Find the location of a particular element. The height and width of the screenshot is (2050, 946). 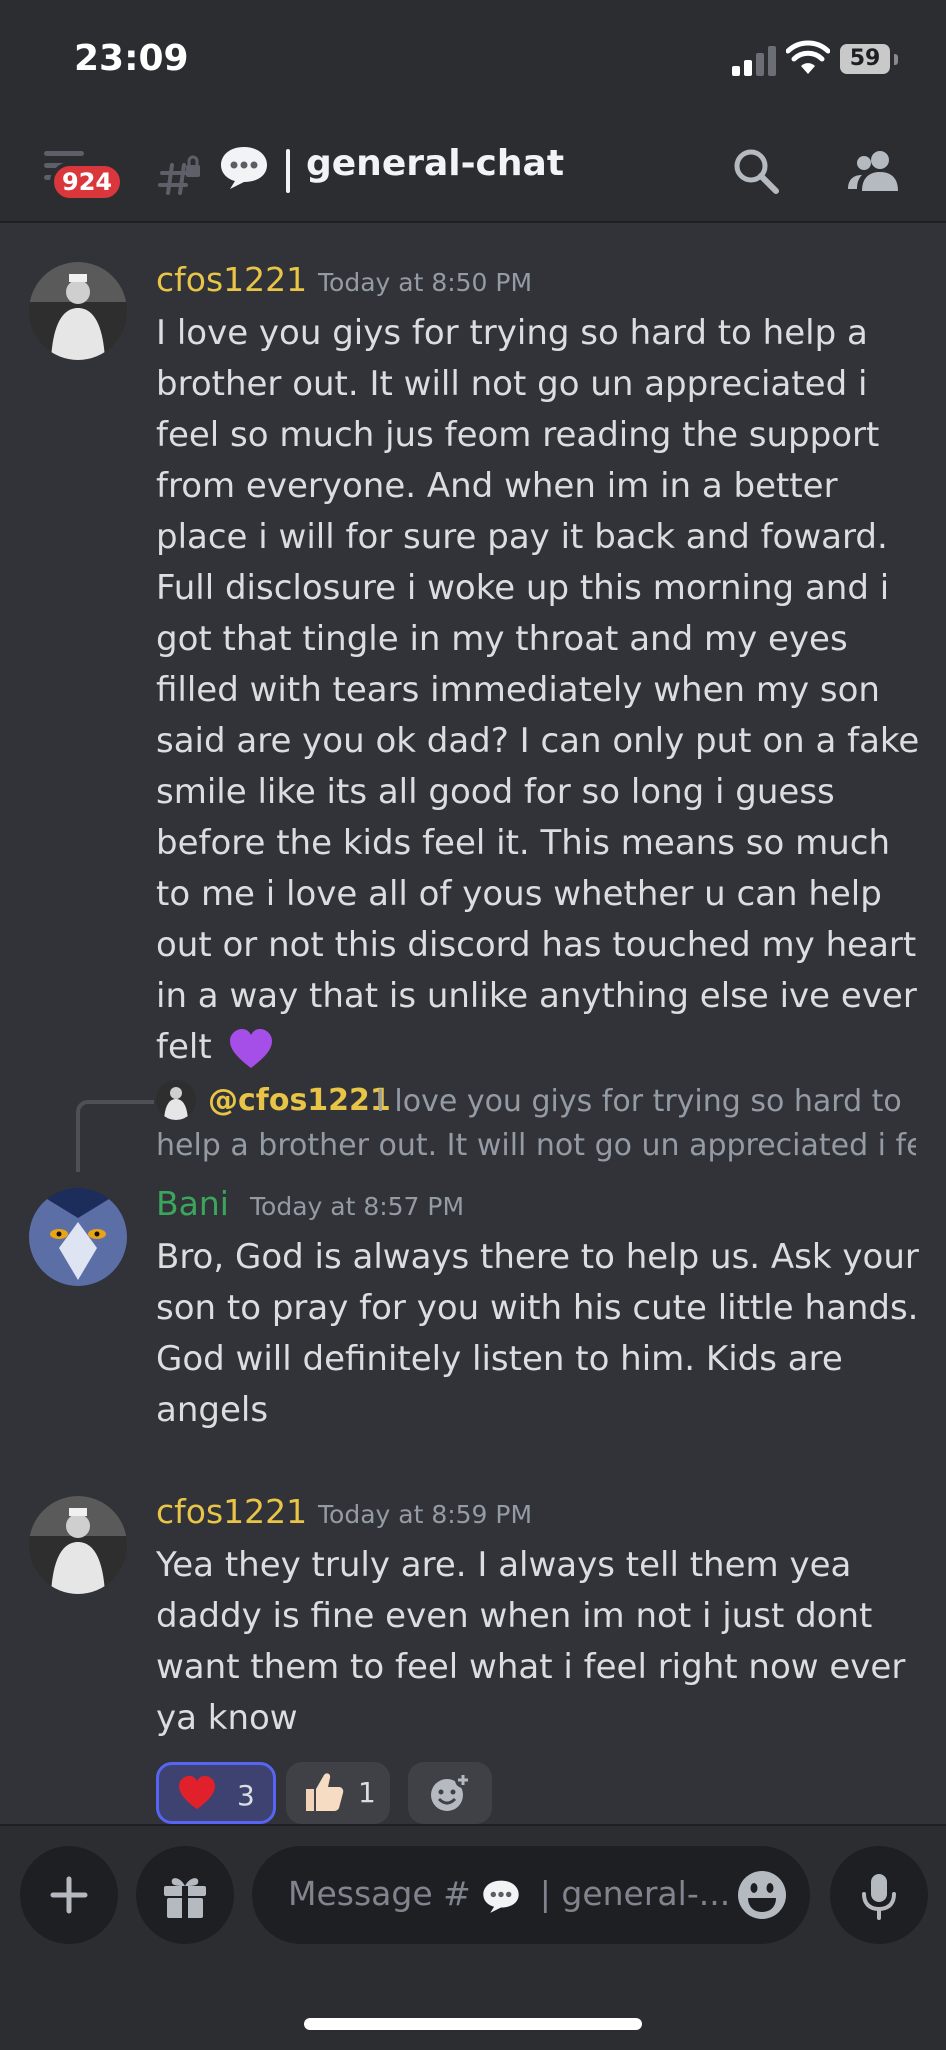

locked-channel-icon is located at coordinates (179, 175).